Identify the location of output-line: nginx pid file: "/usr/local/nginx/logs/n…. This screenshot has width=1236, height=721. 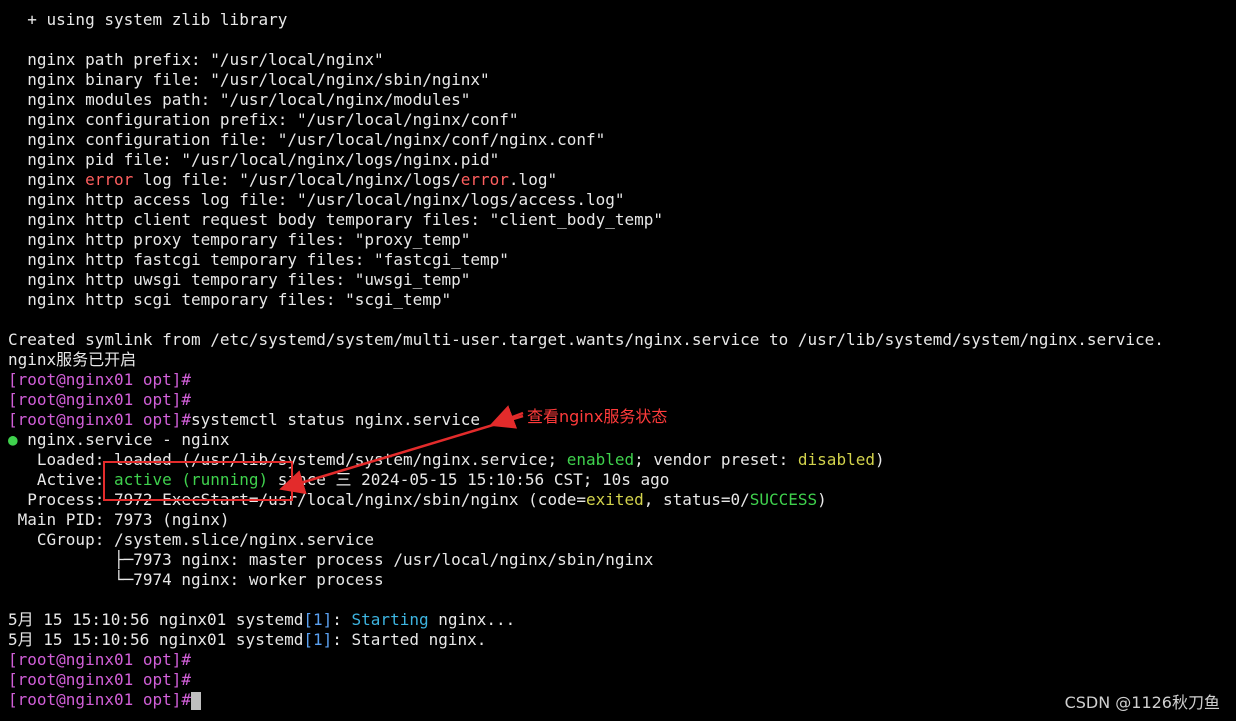
(254, 159).